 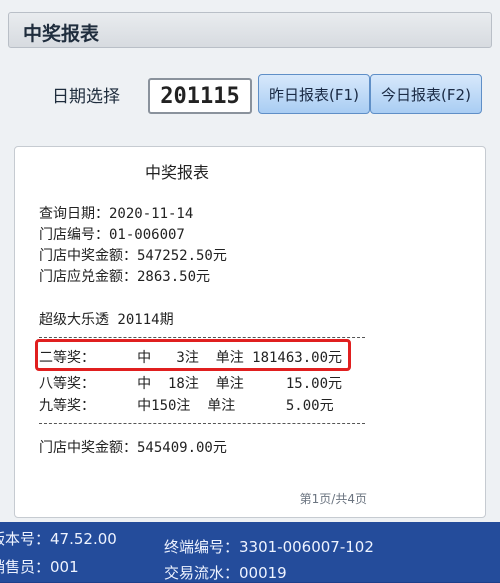 I want to click on toolbar: 日期选择 201115 昨日报表(F1) 今日报表(F2), so click(x=249, y=98).